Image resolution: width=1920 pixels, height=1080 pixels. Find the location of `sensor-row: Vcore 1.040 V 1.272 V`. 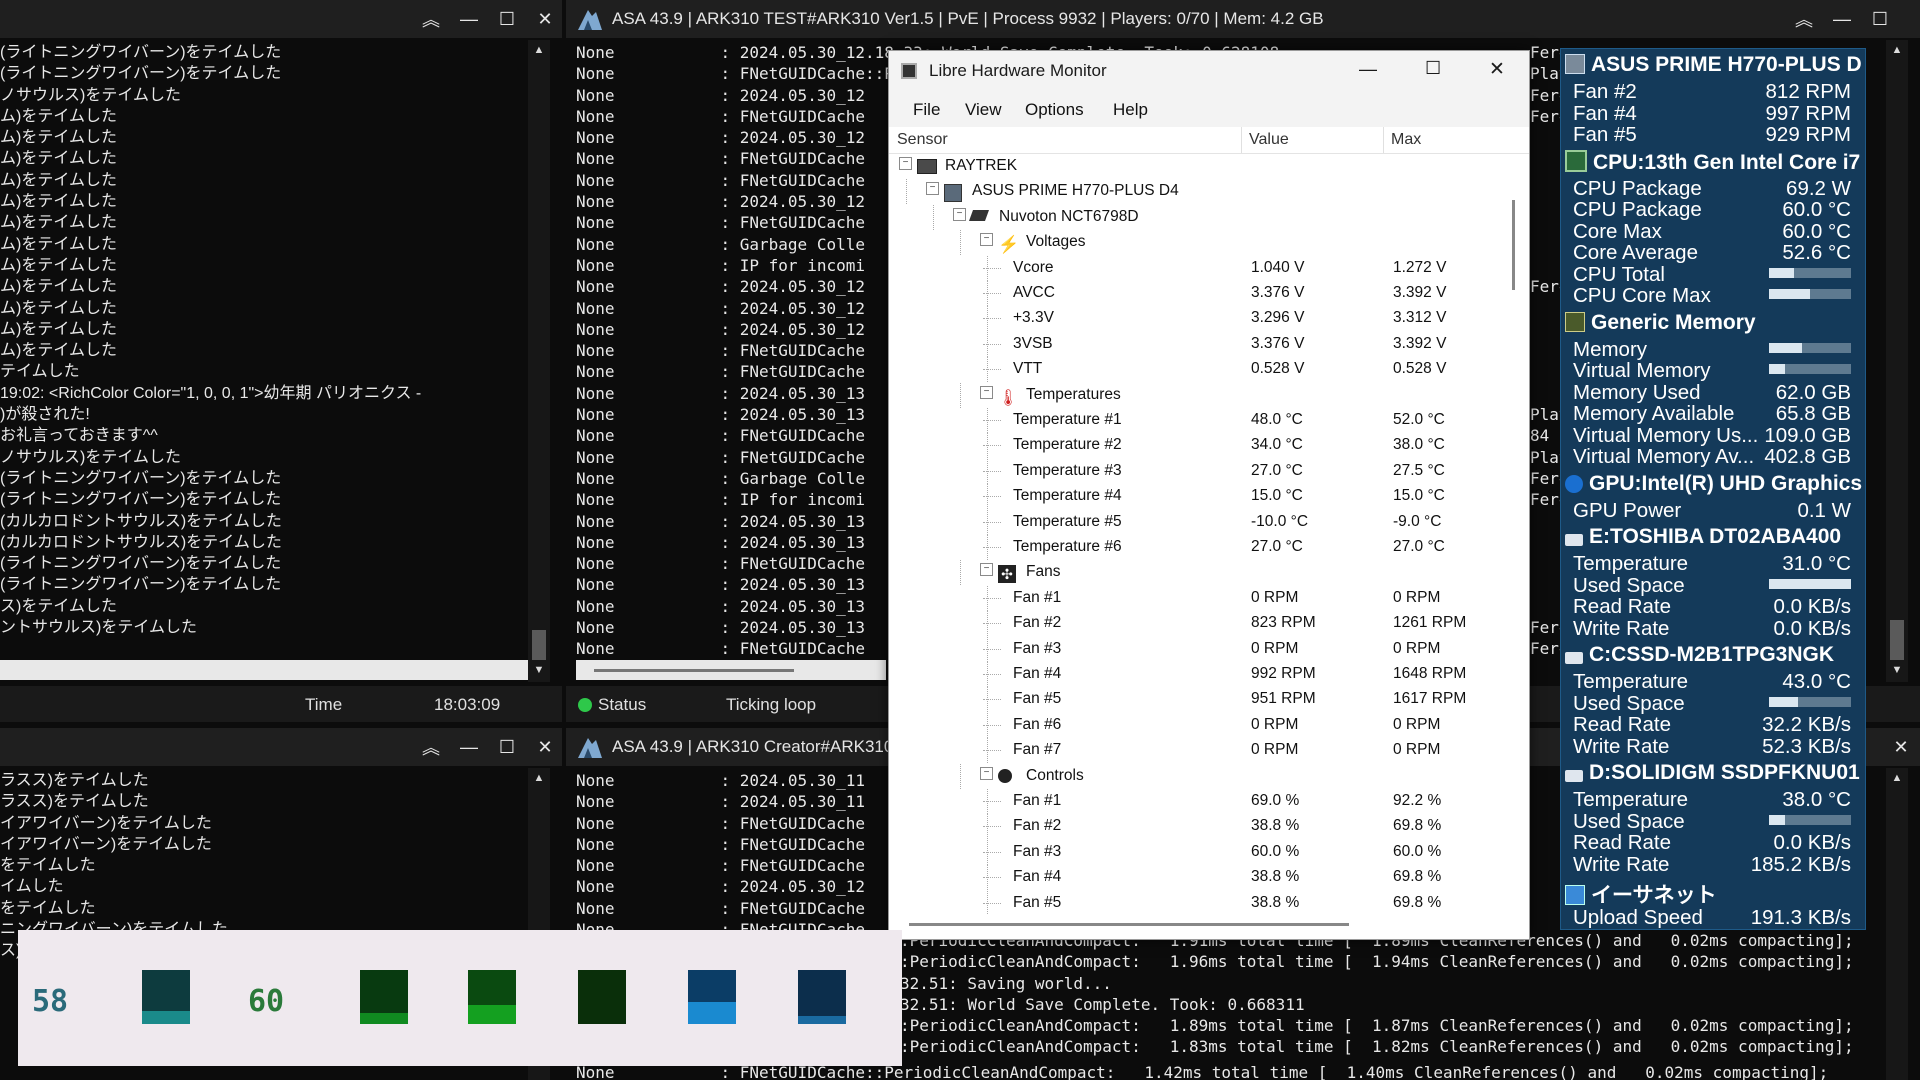

sensor-row: Vcore 1.040 V 1.272 V is located at coordinates (1196, 268).